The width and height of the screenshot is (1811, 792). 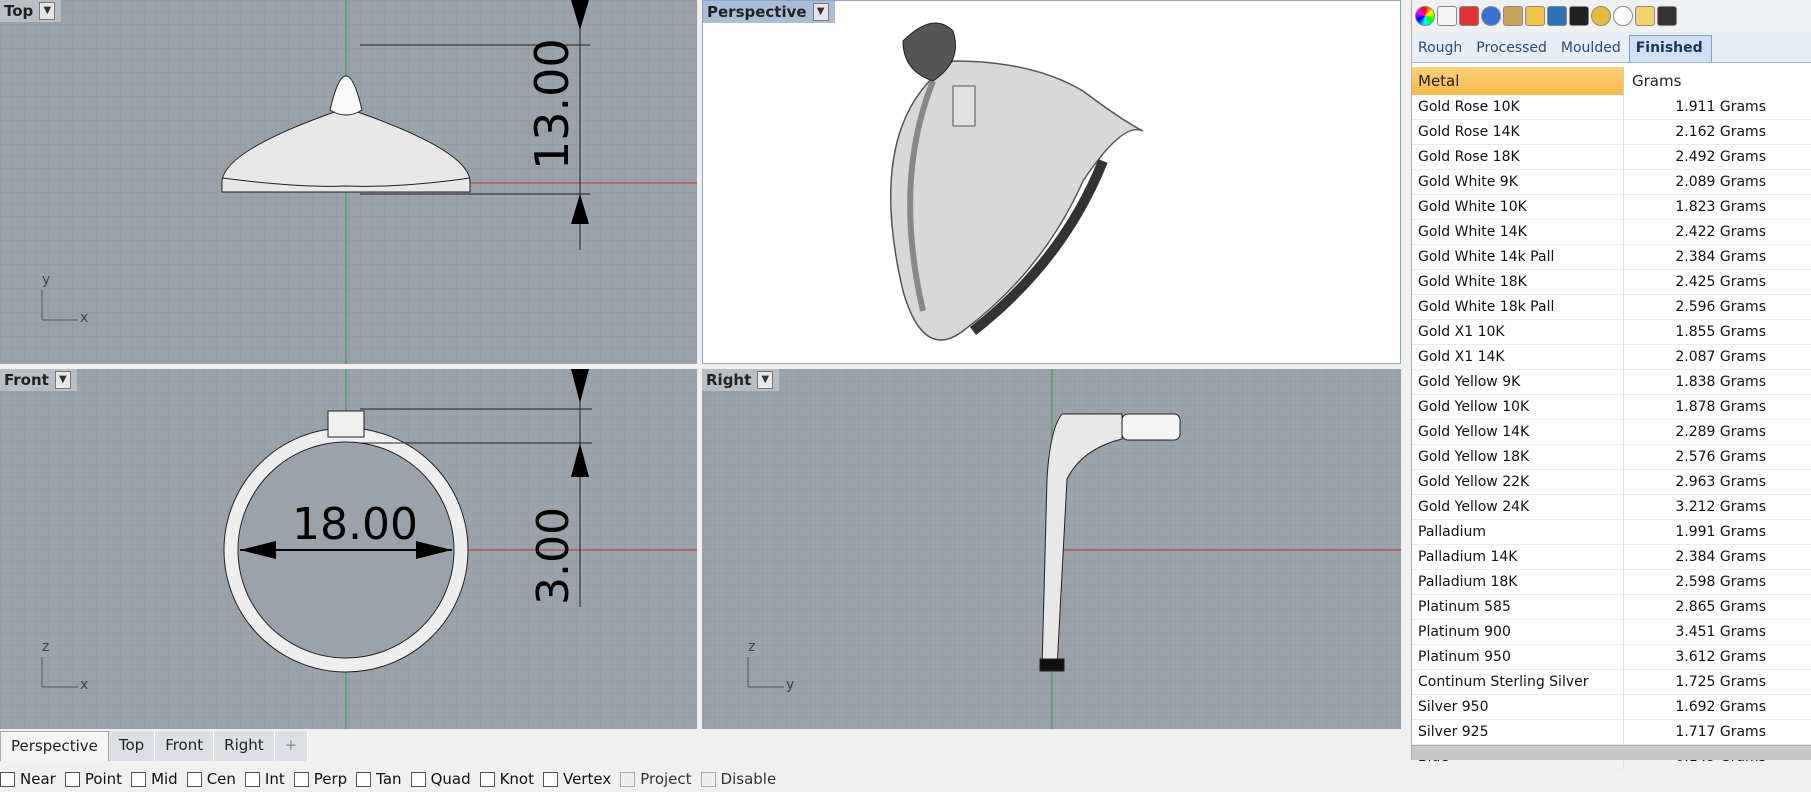 What do you see at coordinates (1447, 16) in the screenshot?
I see `document-icon` at bounding box center [1447, 16].